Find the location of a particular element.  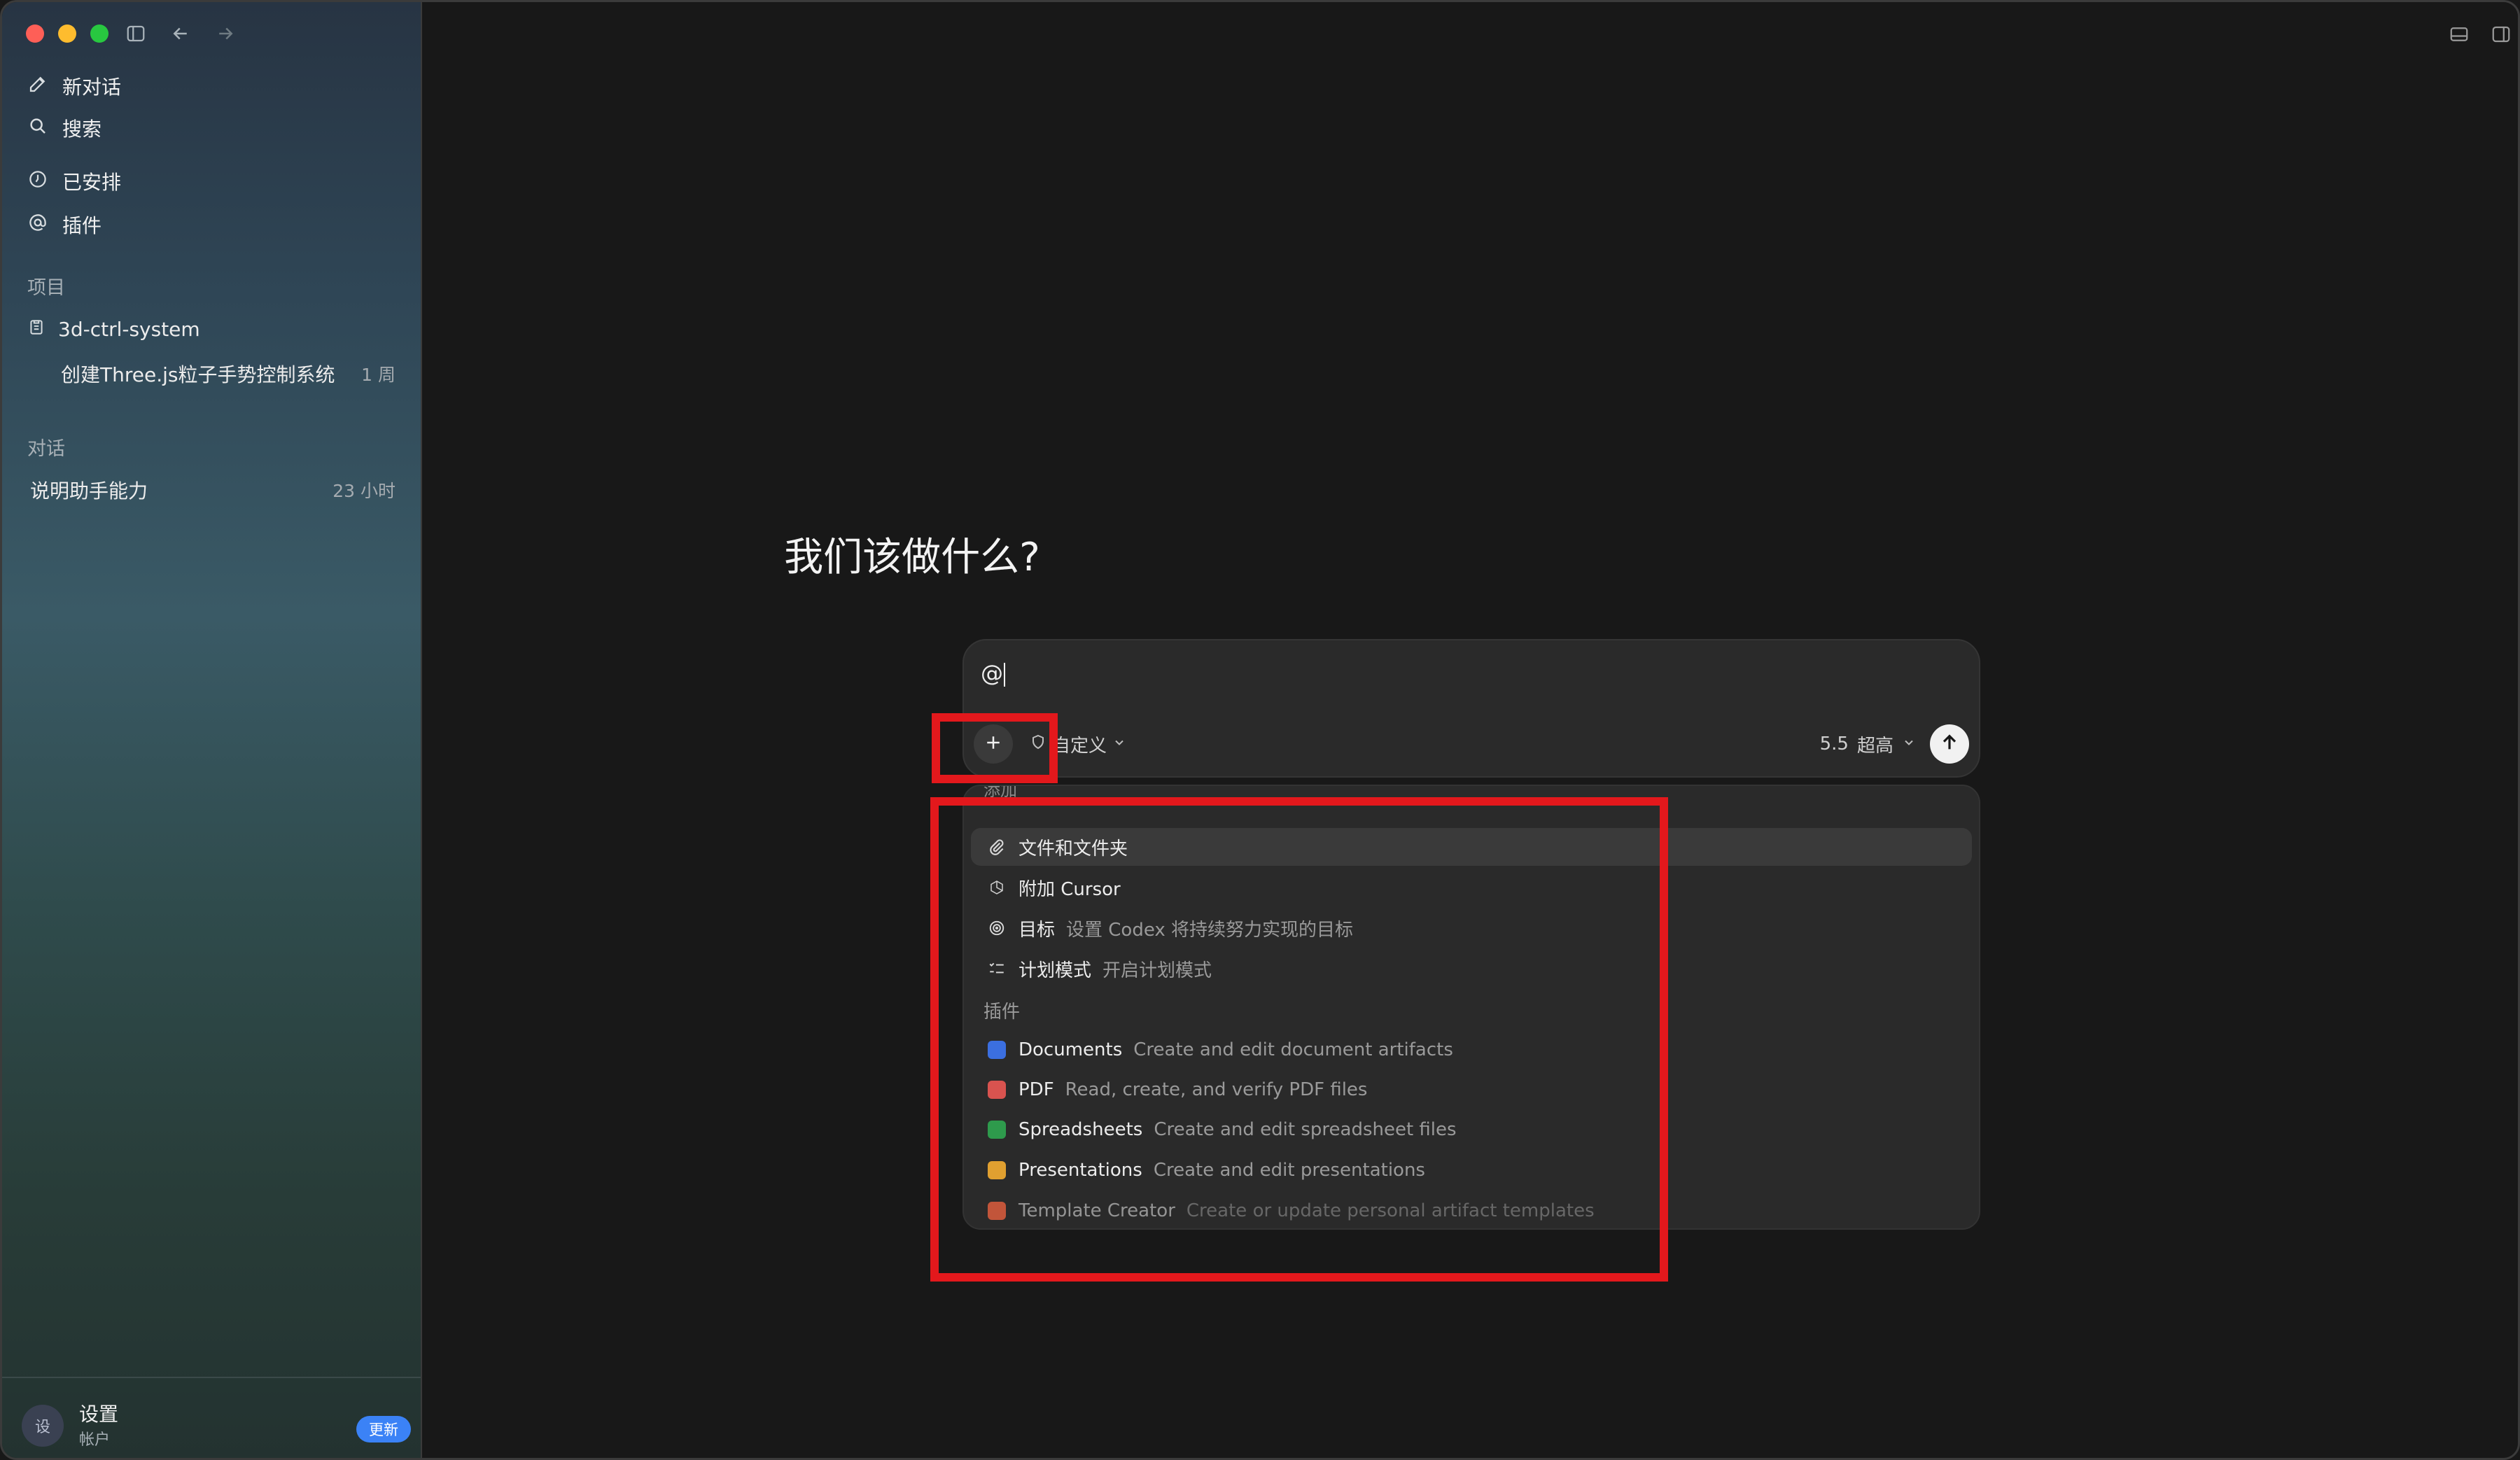

conversation-title: 说明助手能力 is located at coordinates (89, 491).